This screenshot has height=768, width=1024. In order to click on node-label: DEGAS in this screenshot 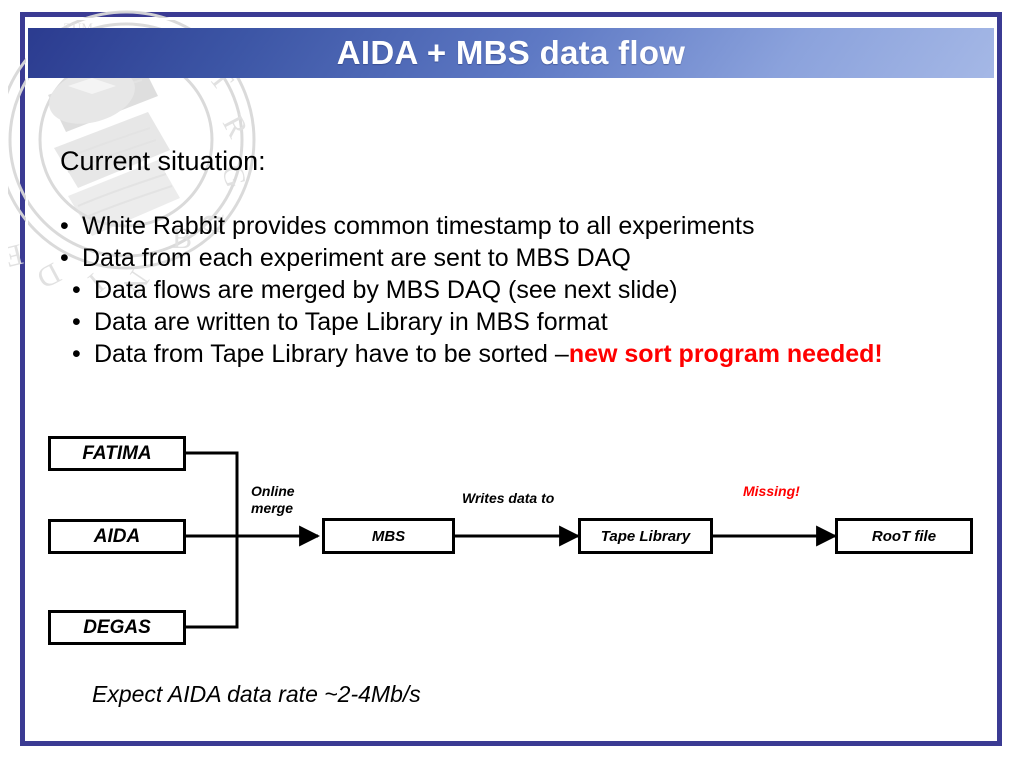, I will do `click(117, 627)`.